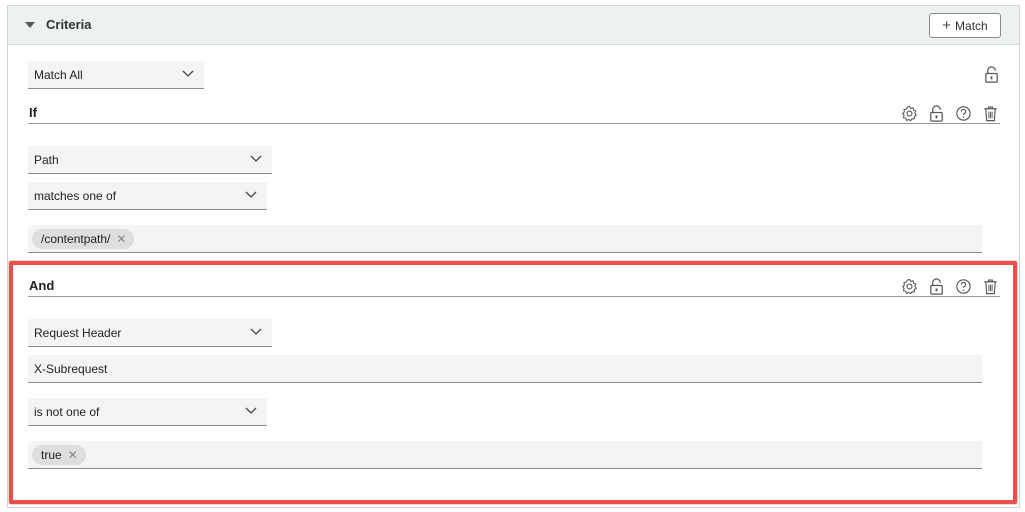 This screenshot has height=512, width=1025. I want to click on caret-down-icon, so click(30, 25).